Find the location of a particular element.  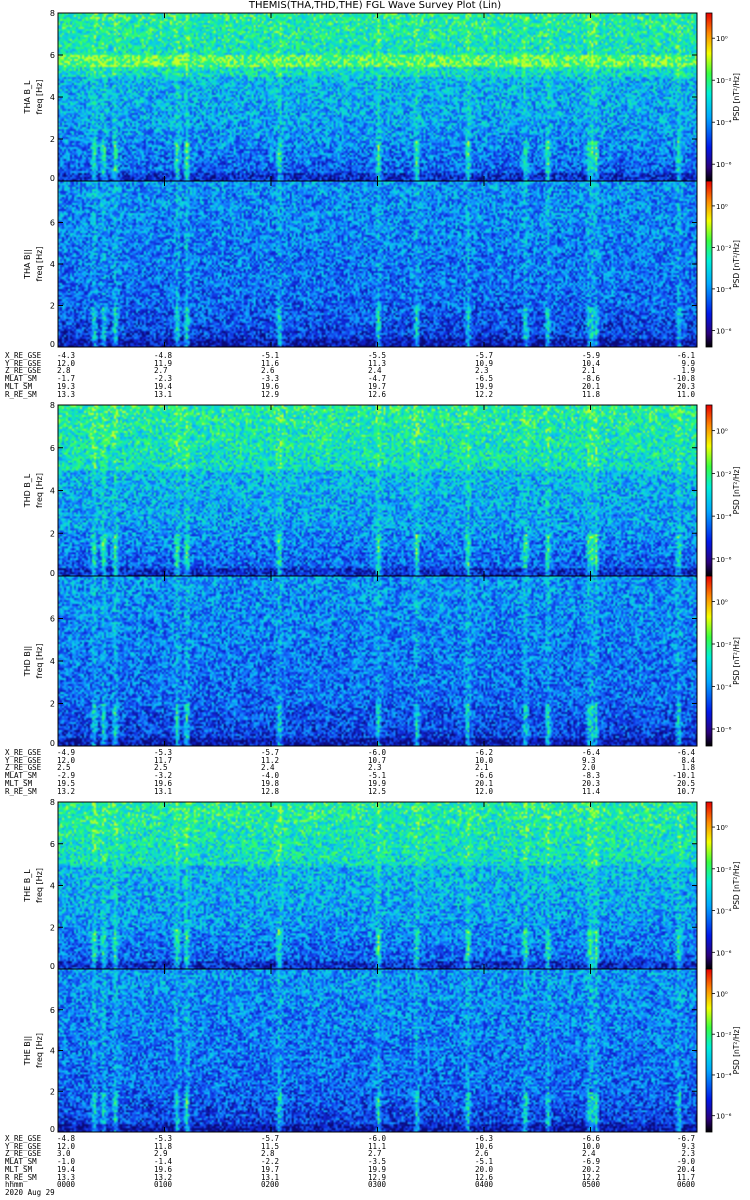

ephemeris-value: 0600 is located at coordinates (685, 1185).